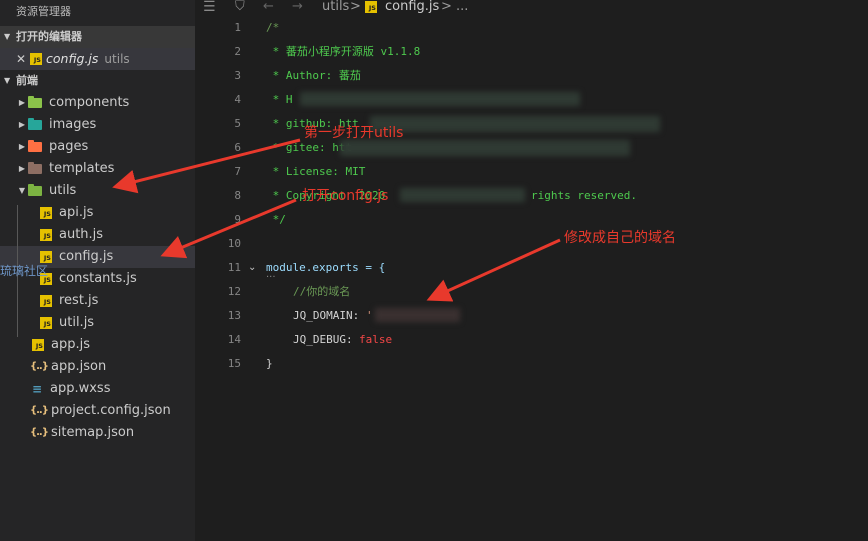 This screenshot has width=868, height=541. What do you see at coordinates (206, 166) in the screenshot?
I see `arrow-to-utils` at bounding box center [206, 166].